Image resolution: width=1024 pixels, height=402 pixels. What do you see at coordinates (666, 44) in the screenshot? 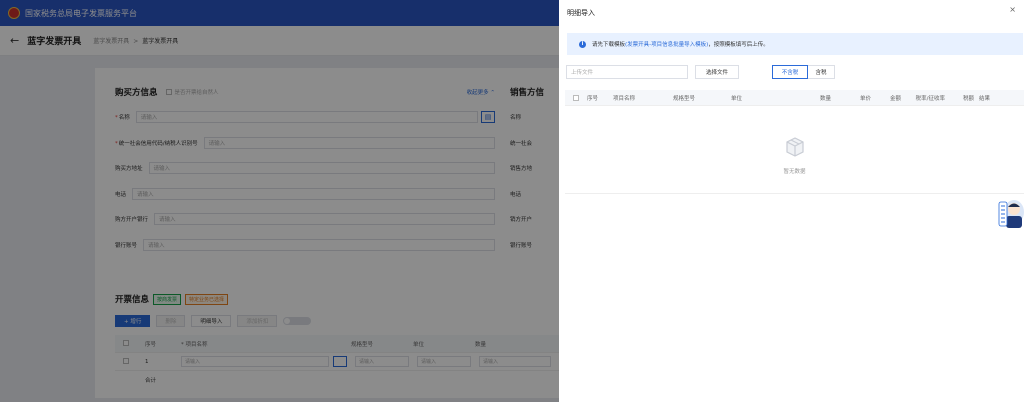
I see `template-download-link: (发票开具-项目信息批量导入模板)` at bounding box center [666, 44].